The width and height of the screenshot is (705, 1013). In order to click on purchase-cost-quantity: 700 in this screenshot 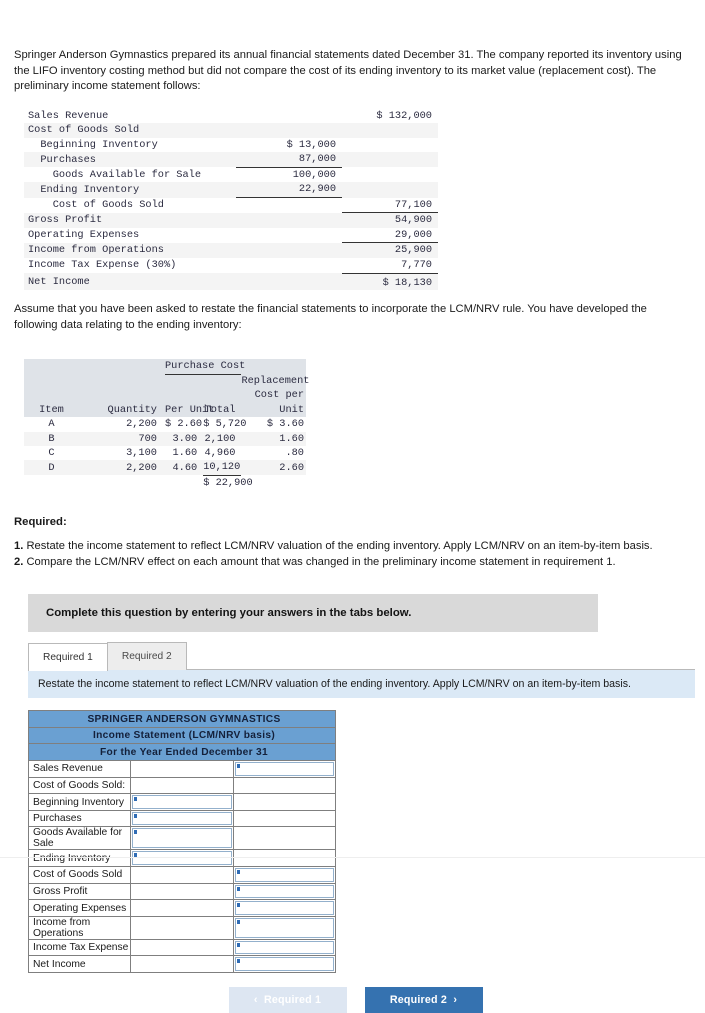, I will do `click(147, 438)`.